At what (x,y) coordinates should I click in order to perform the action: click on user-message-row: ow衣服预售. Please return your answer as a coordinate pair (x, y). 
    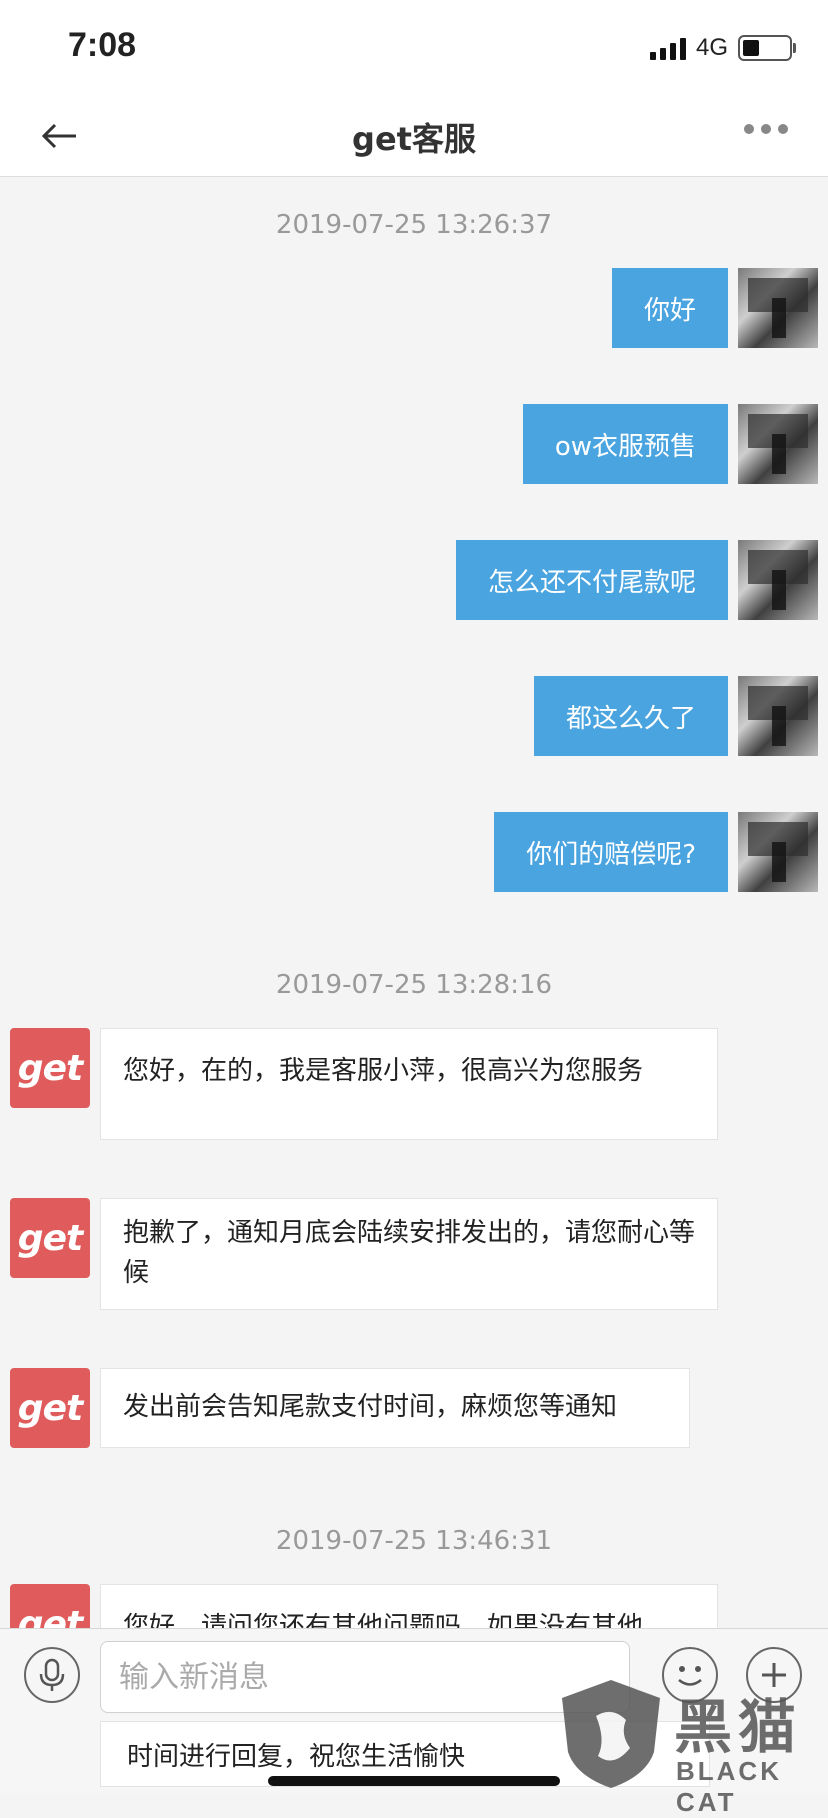
    Looking at the image, I should click on (670, 444).